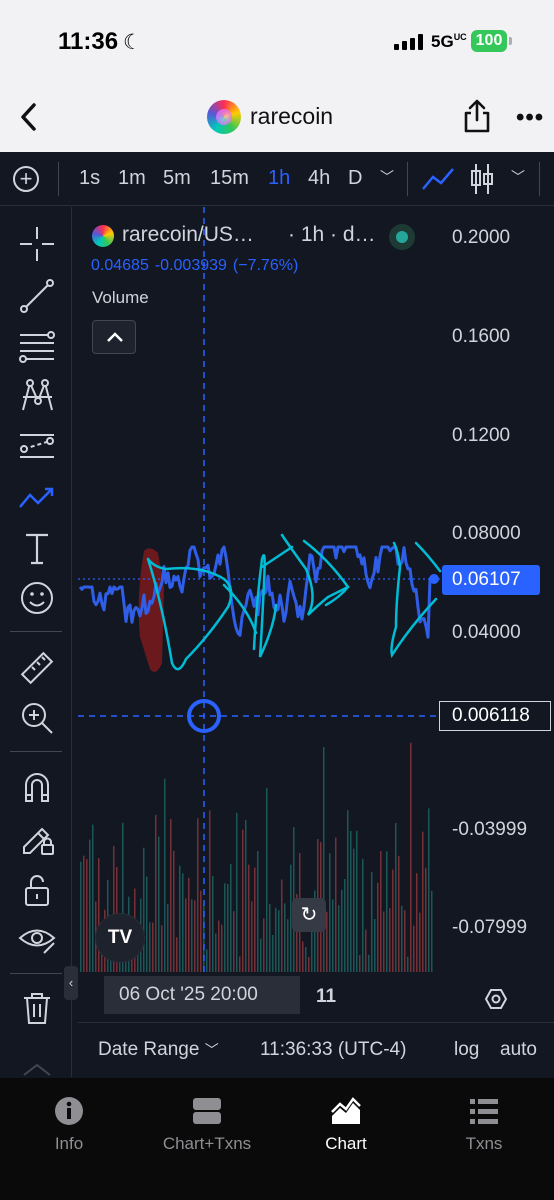 The width and height of the screenshot is (554, 1200). What do you see at coordinates (518, 177) in the screenshot?
I see `chart-type-dropdown-icon: ﹀` at bounding box center [518, 177].